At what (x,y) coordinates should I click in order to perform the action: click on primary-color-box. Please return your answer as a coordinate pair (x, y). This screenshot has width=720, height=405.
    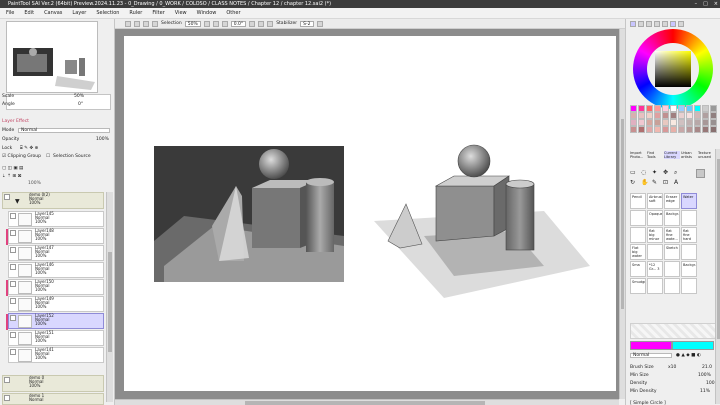
    Looking at the image, I should click on (700, 173).